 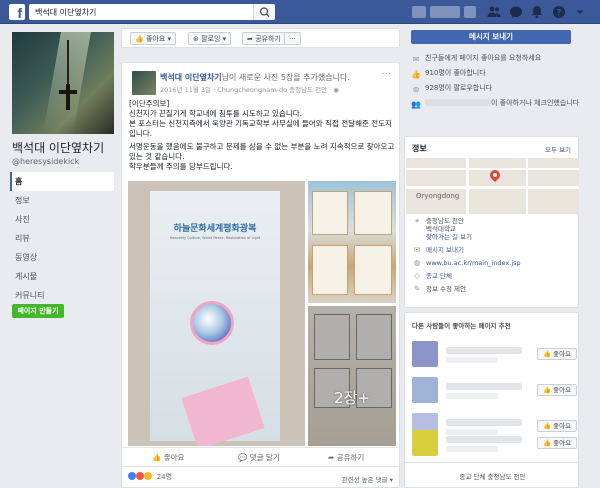 I want to click on home-button, so click(x=470, y=12).